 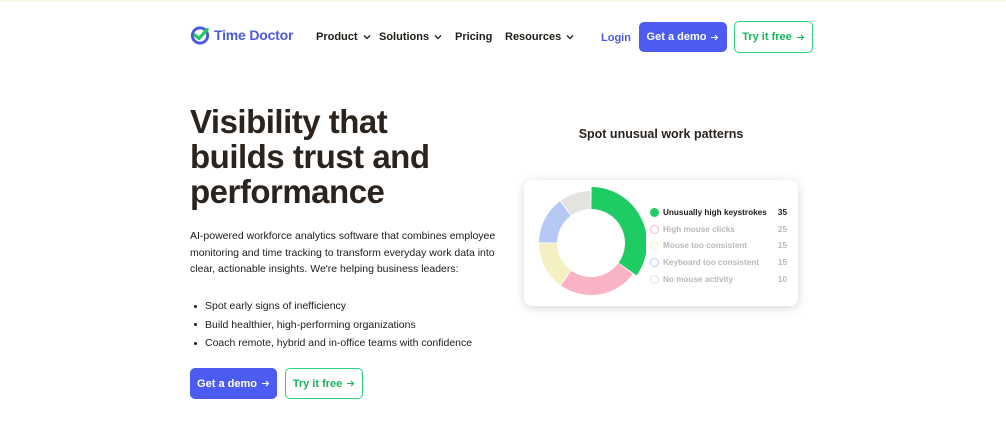 I want to click on nav-item-product: Product, so click(x=343, y=37).